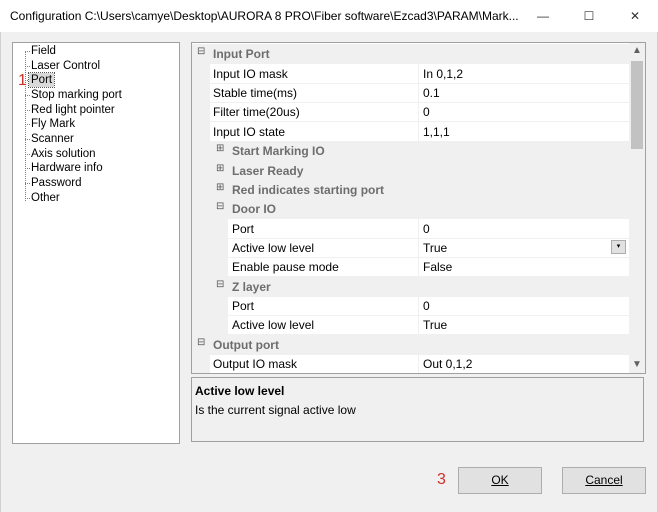 Image resolution: width=658 pixels, height=512 pixels. Describe the element at coordinates (241, 54) in the screenshot. I see `category-label: Input Port` at that location.